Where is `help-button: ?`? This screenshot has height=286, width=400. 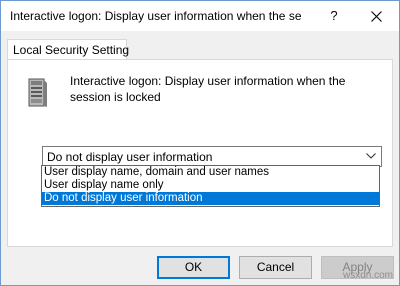
help-button: ? is located at coordinates (334, 16).